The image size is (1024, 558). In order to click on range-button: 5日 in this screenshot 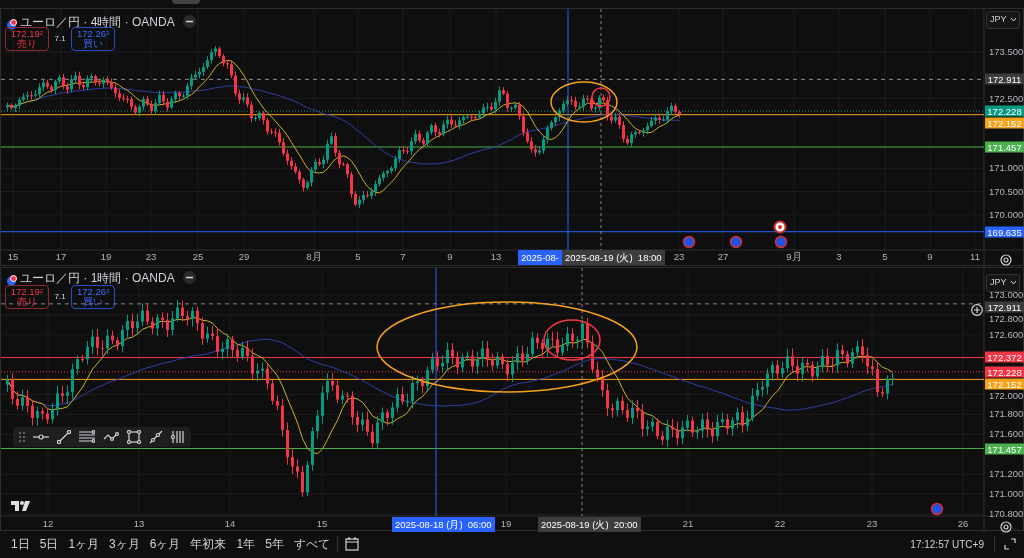, I will do `click(49, 544)`.